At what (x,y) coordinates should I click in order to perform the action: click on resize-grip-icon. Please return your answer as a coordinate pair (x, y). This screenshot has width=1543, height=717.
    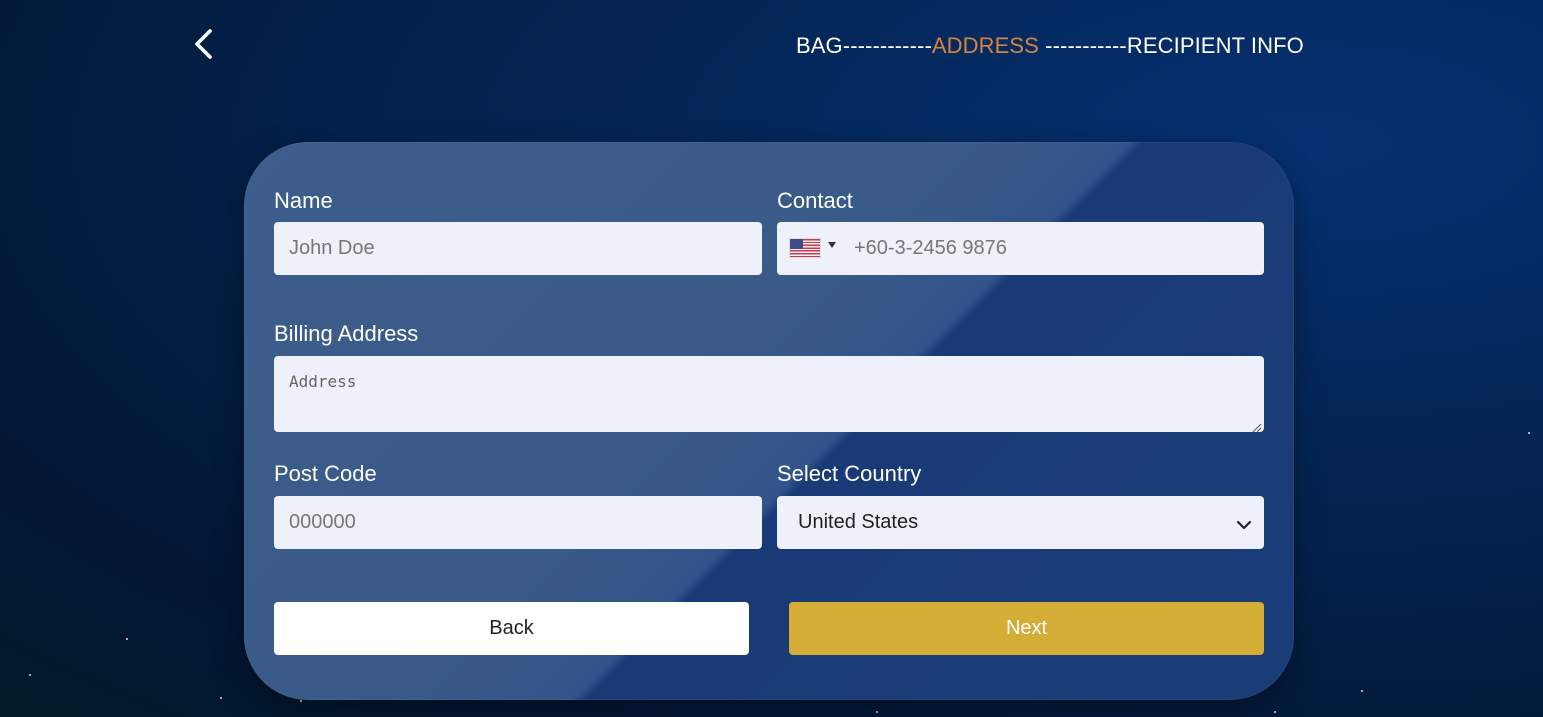
    Looking at the image, I should click on (1257, 426).